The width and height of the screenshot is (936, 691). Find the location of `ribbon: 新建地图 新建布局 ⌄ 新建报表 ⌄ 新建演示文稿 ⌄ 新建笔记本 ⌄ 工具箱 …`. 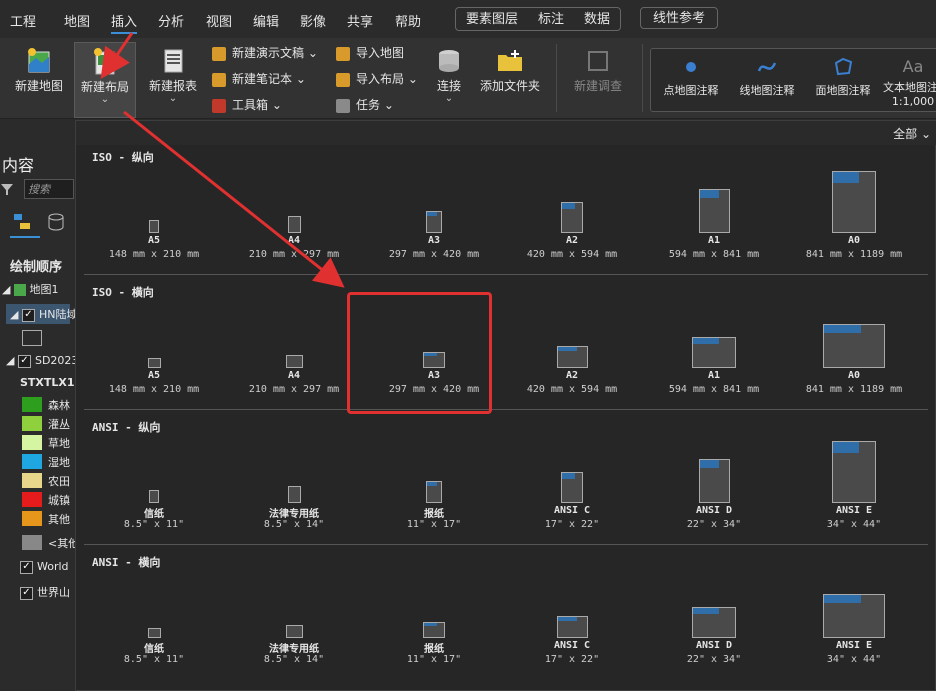

ribbon: 新建地图 新建布局 ⌄ 新建报表 ⌄ 新建演示文稿 ⌄ 新建笔记本 ⌄ 工具箱 … is located at coordinates (468, 78).